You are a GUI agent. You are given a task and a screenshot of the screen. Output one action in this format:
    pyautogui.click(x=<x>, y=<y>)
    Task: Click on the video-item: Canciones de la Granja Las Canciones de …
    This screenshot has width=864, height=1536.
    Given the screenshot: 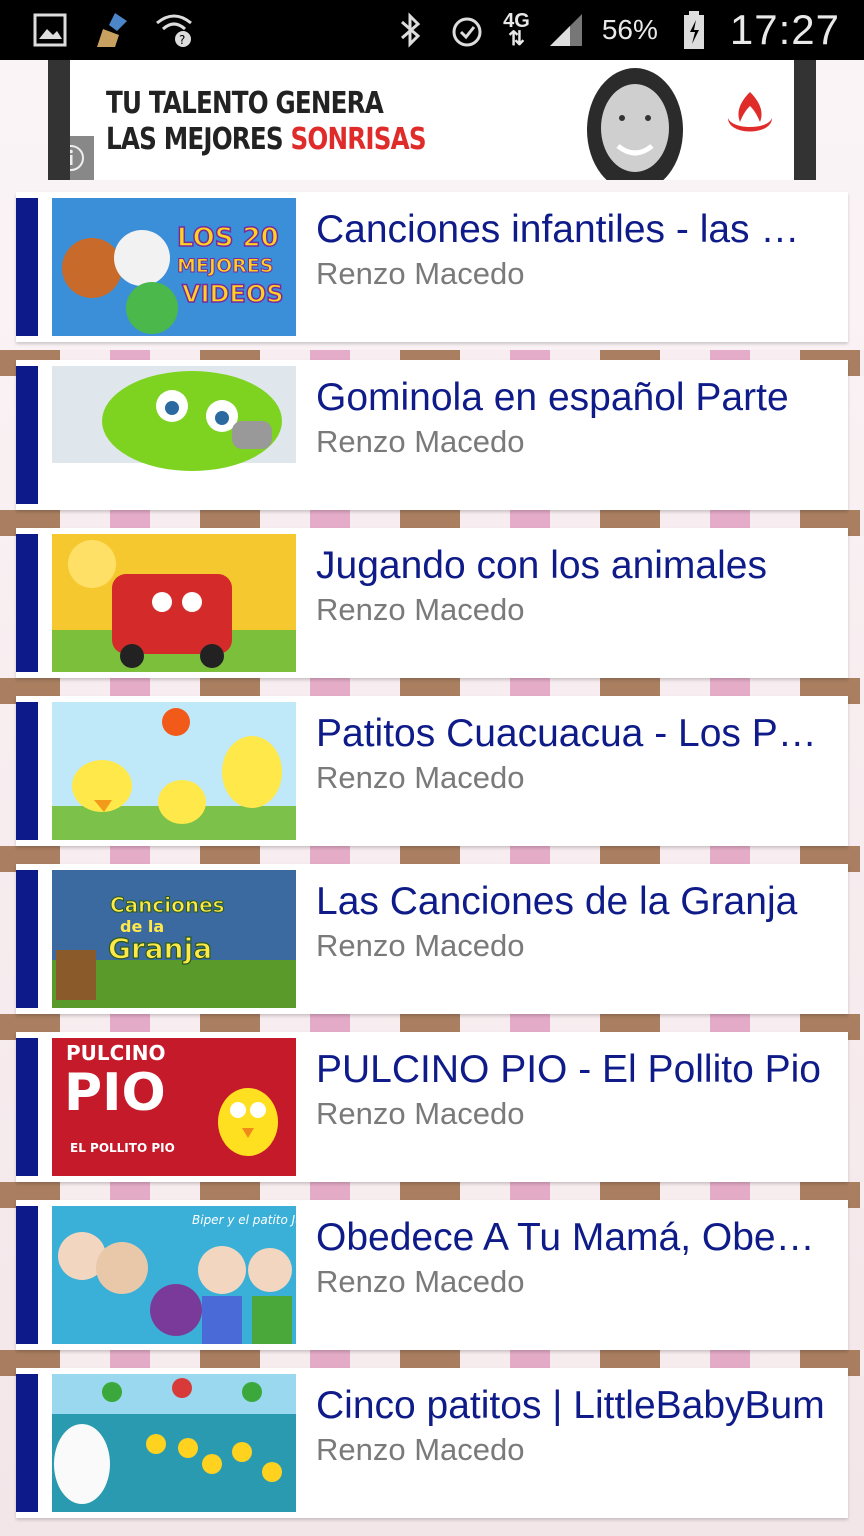 What is the action you would take?
    pyautogui.click(x=432, y=939)
    